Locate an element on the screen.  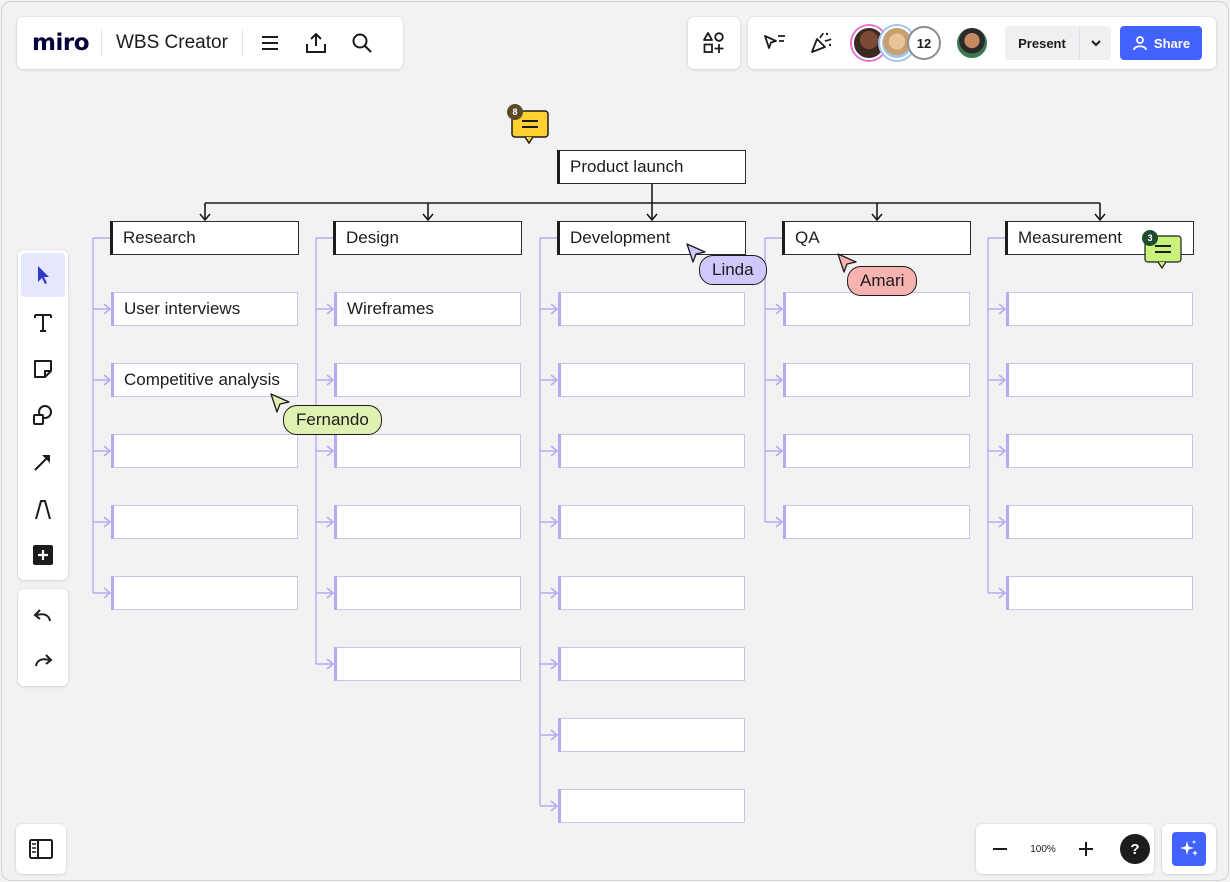
plus-icon is located at coordinates (1086, 849).